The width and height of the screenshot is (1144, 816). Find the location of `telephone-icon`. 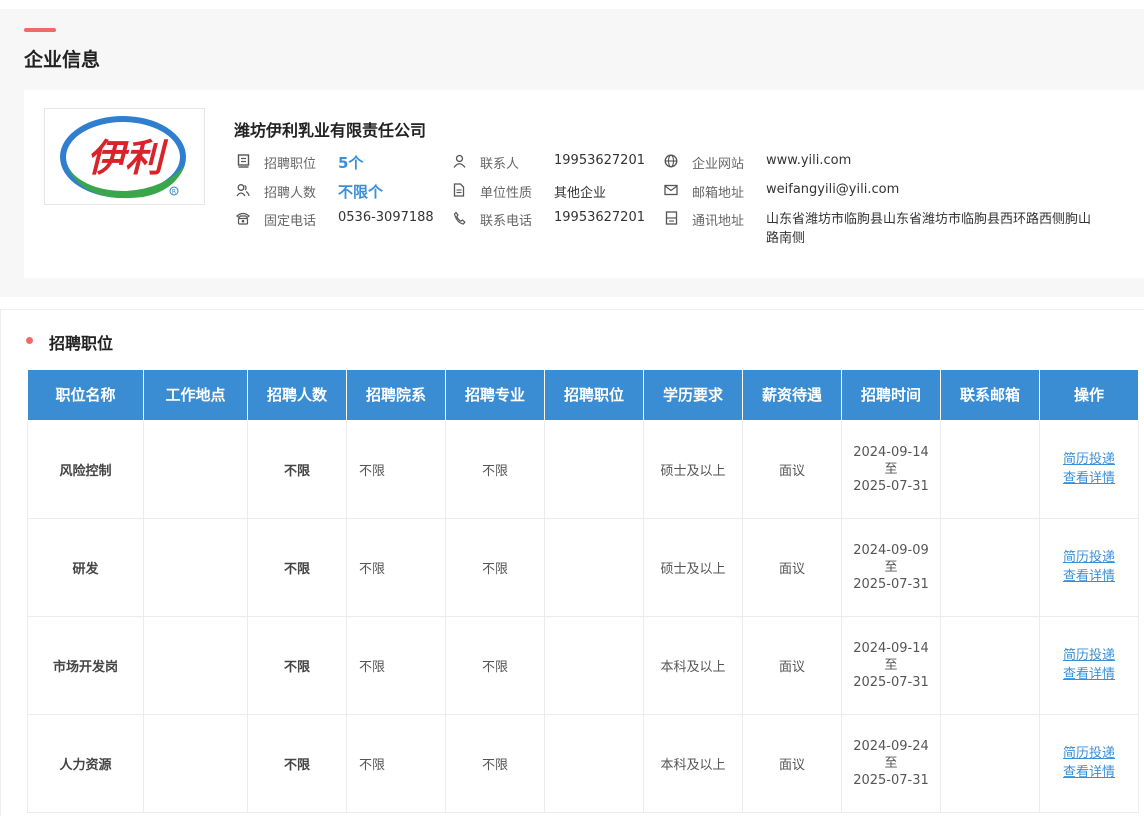

telephone-icon is located at coordinates (243, 218).